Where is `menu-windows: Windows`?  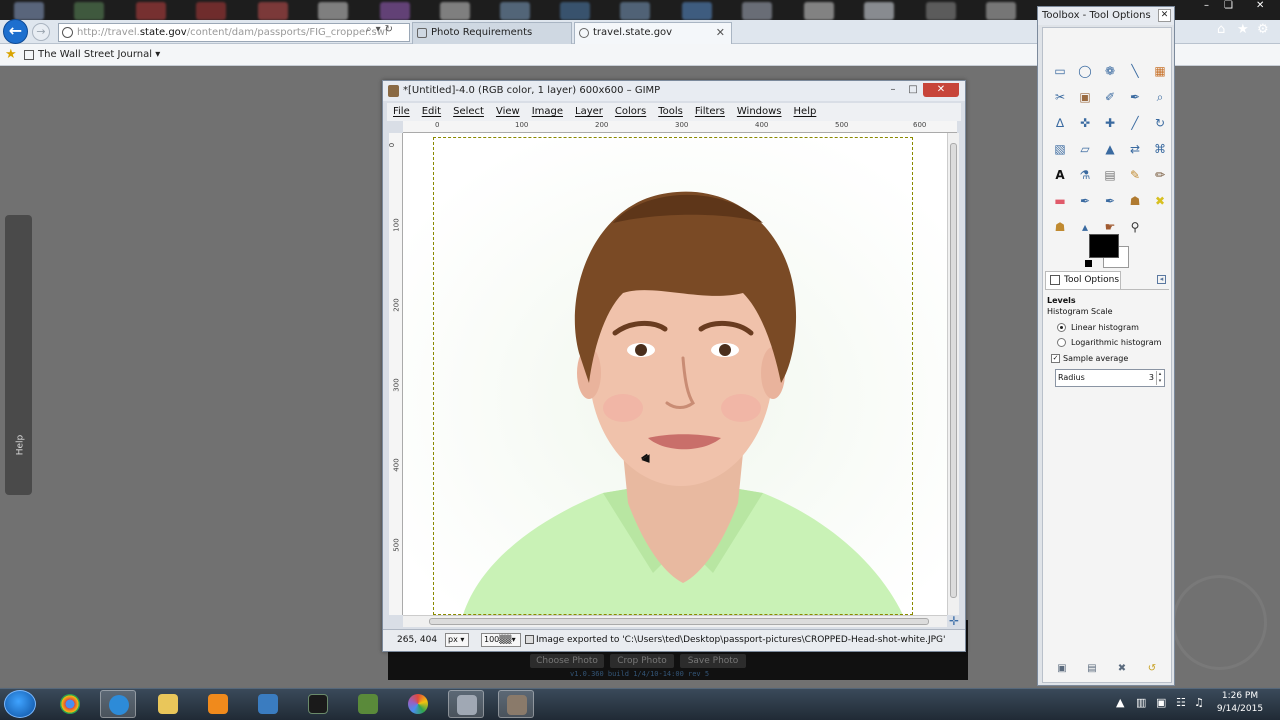 menu-windows: Windows is located at coordinates (759, 112).